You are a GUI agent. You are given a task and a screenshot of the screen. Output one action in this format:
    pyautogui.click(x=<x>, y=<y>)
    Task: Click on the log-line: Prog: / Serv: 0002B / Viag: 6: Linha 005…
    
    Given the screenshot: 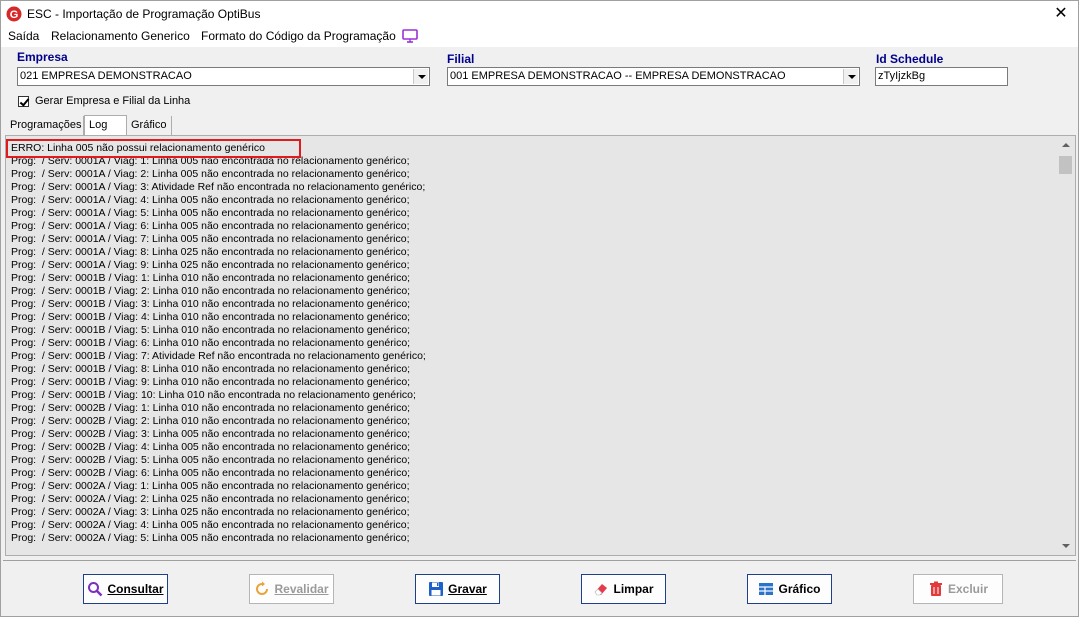 What is the action you would take?
    pyautogui.click(x=211, y=473)
    